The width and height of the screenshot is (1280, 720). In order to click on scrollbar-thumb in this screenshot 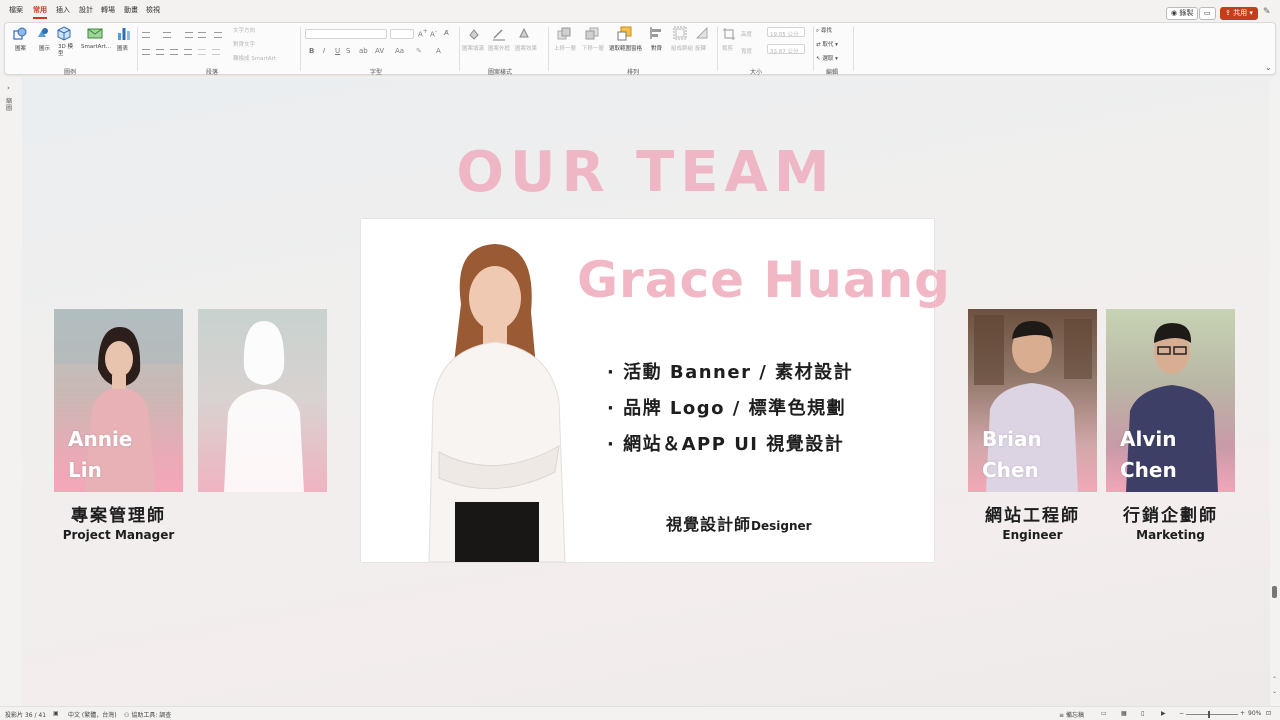, I will do `click(1274, 592)`.